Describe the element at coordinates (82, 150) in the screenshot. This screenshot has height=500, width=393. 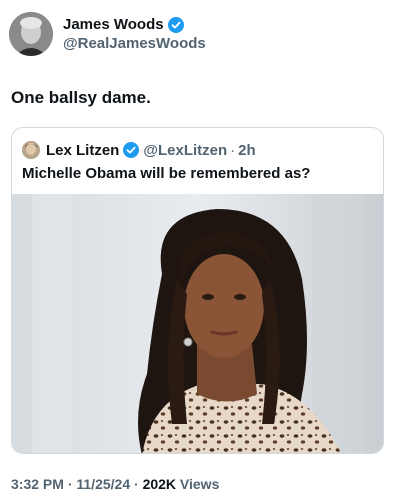
I see `quoted-author-name: Lex Litzen` at that location.